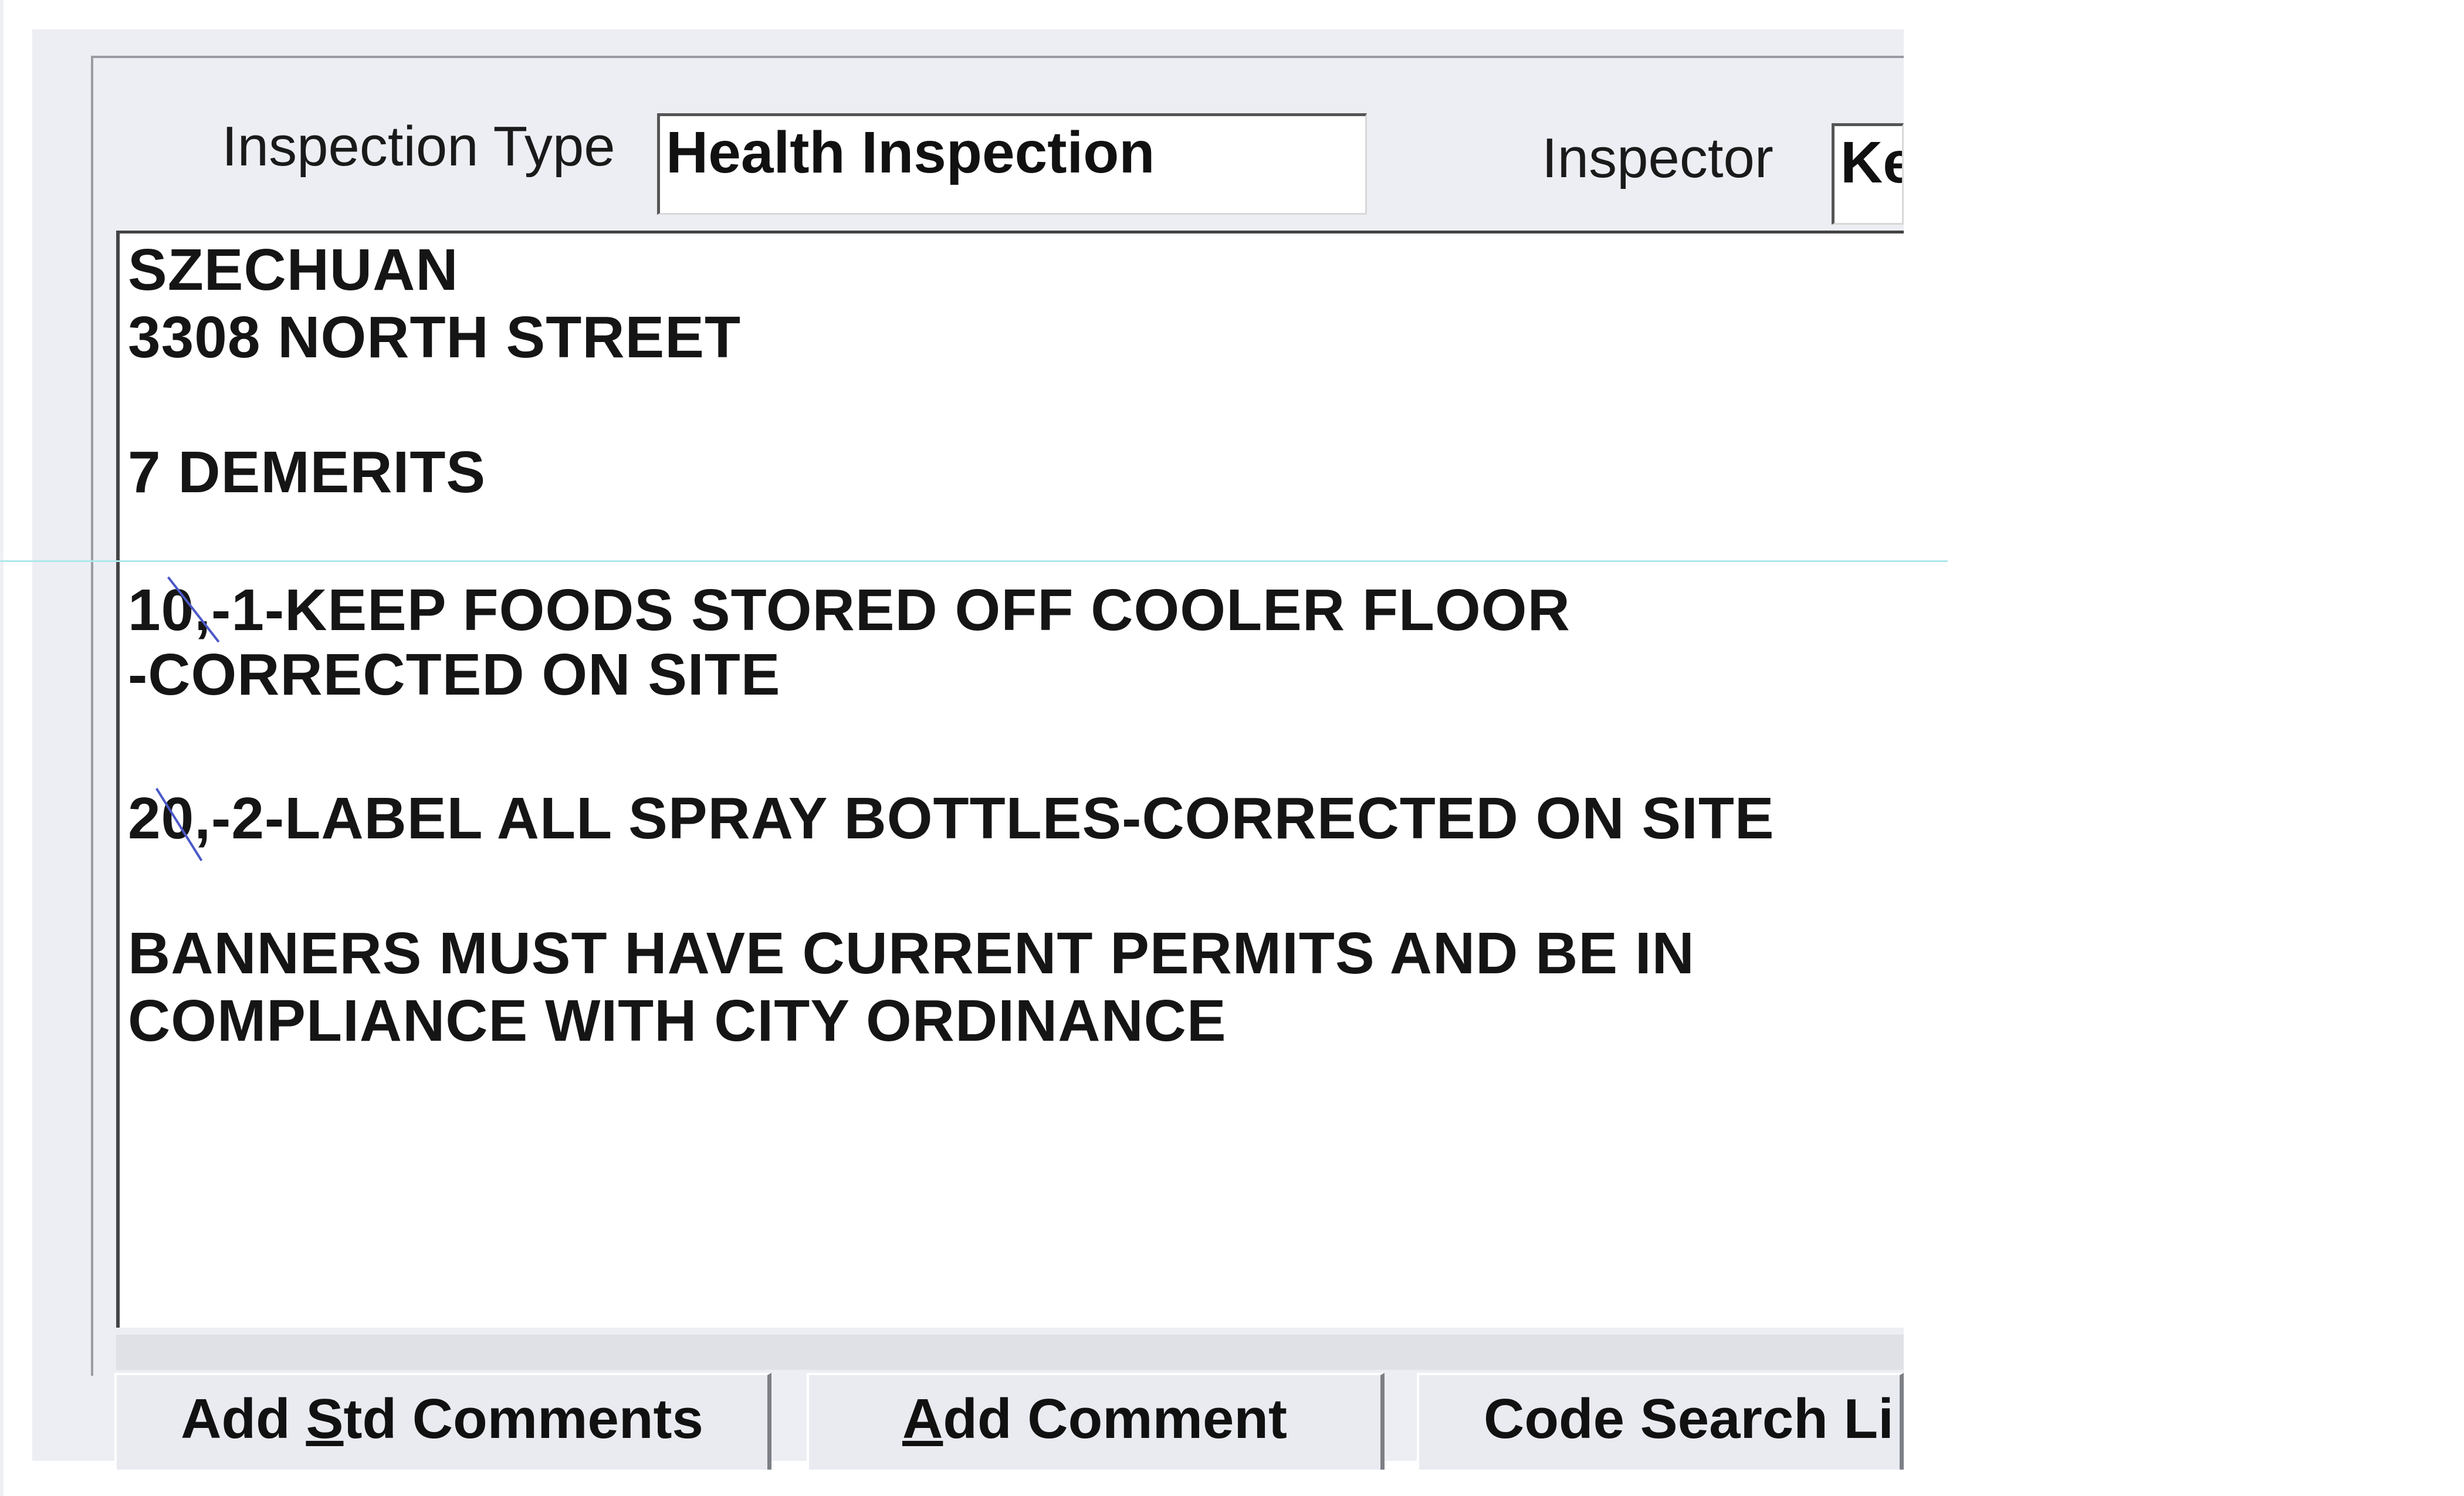 This screenshot has height=1496, width=2464. What do you see at coordinates (1871, 162) in the screenshot?
I see `inspector-value: Ke` at bounding box center [1871, 162].